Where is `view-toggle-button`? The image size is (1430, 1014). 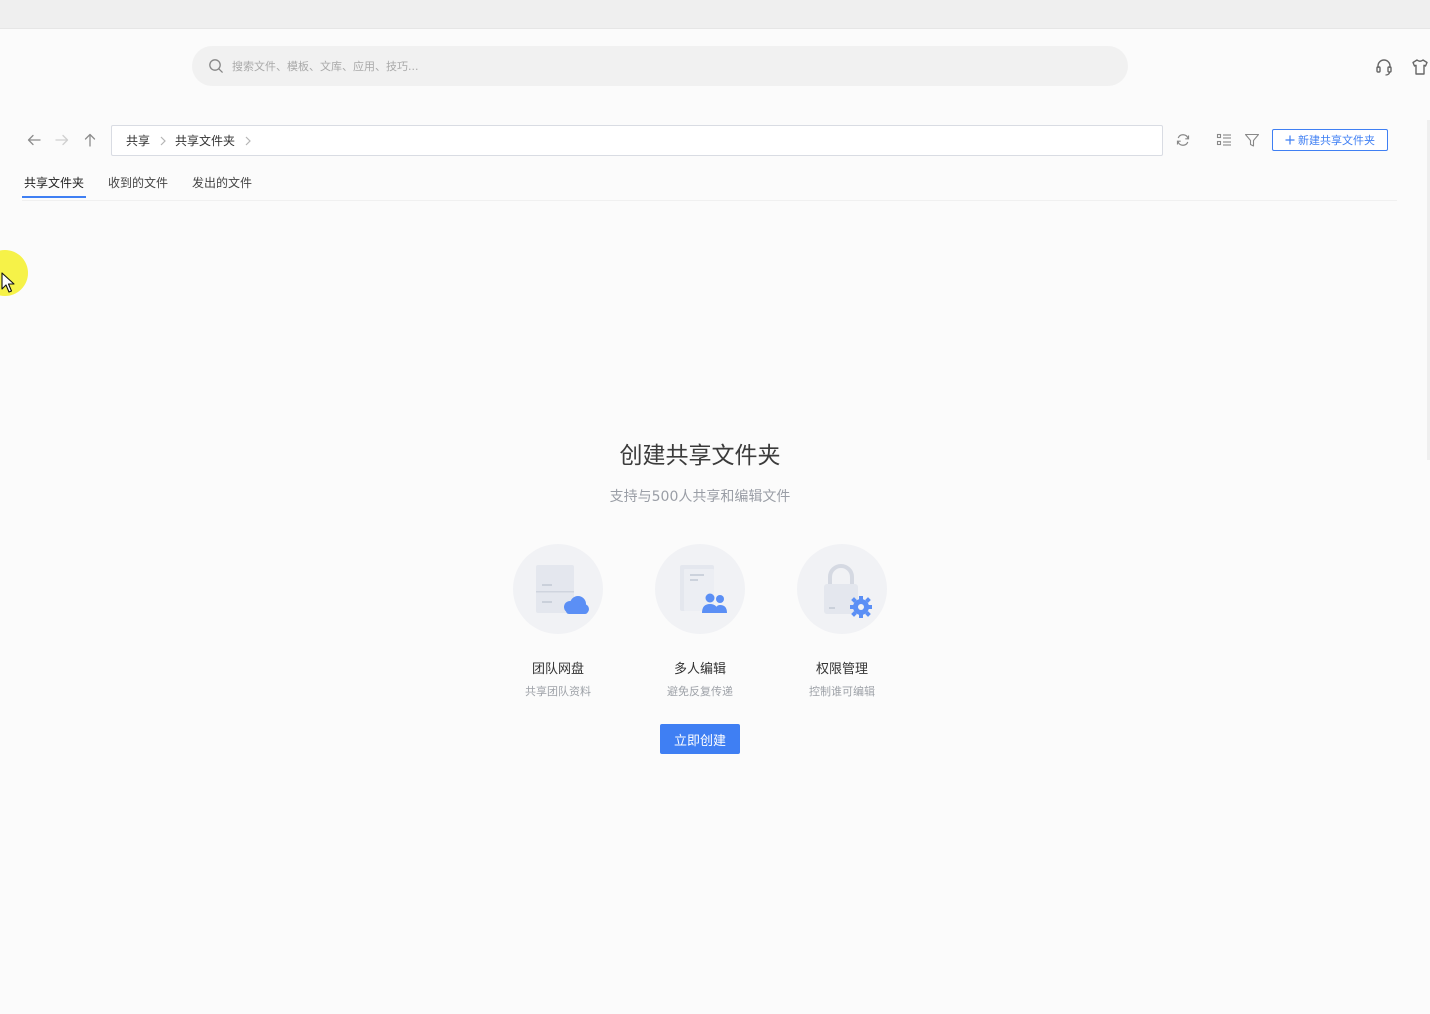 view-toggle-button is located at coordinates (1224, 140).